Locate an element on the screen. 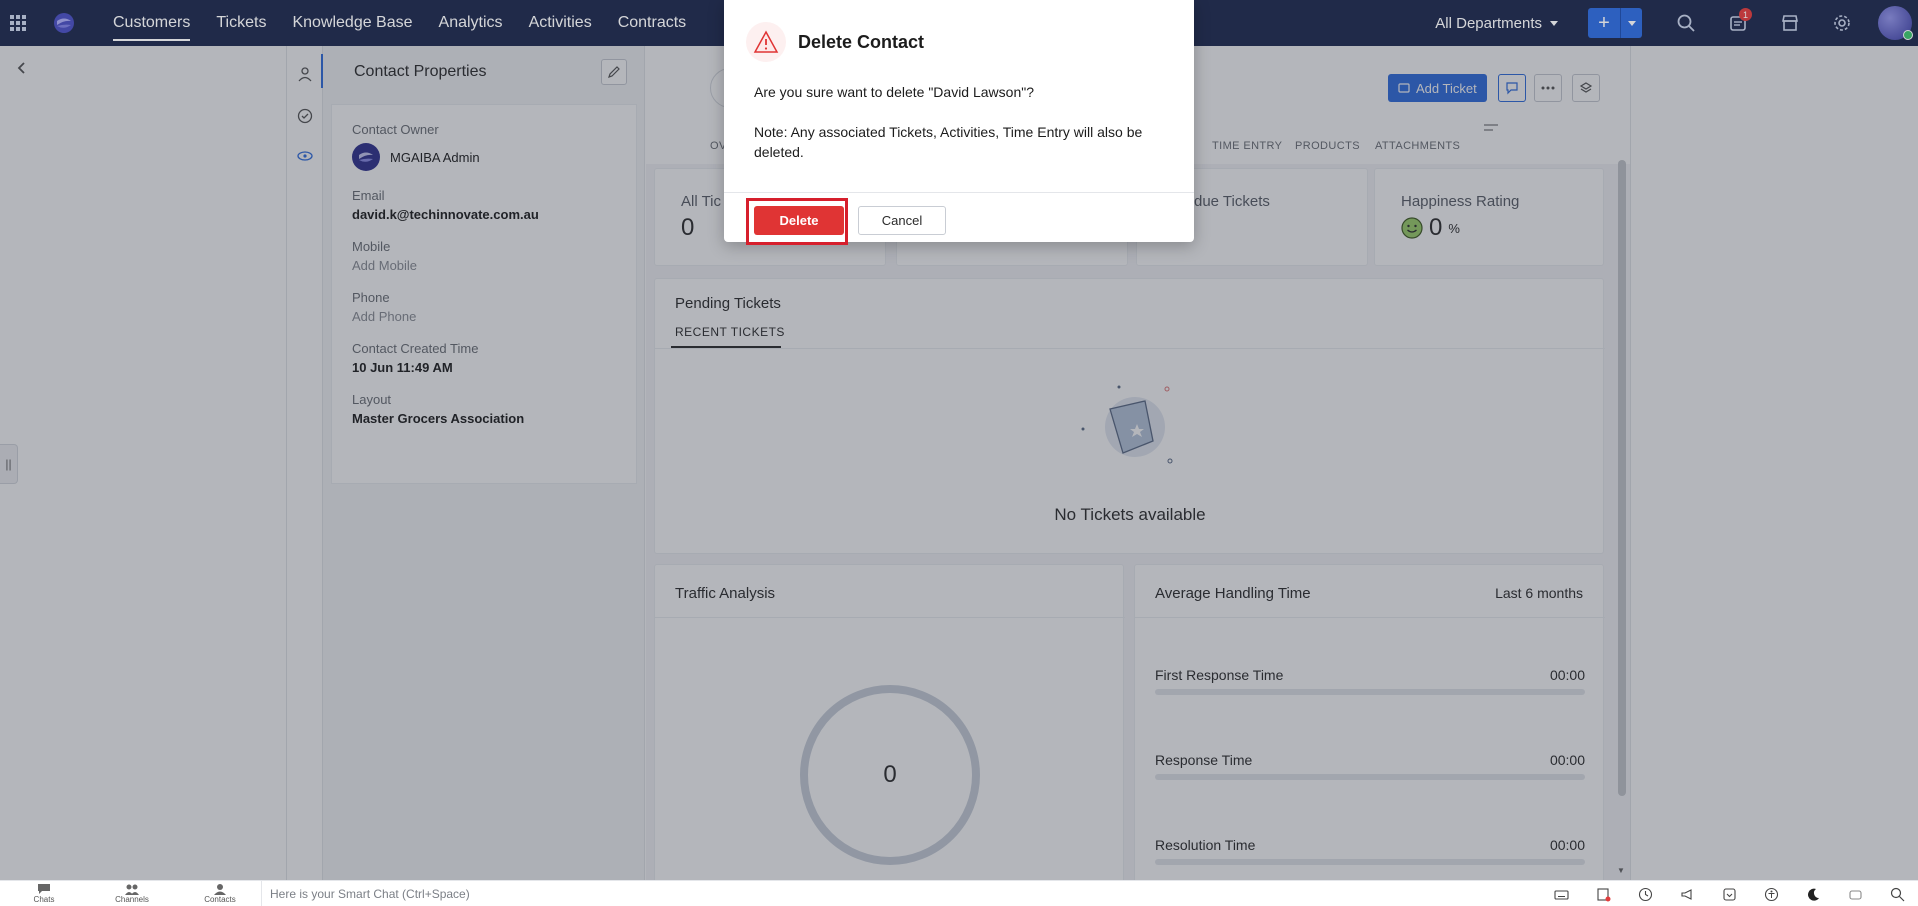  bottom-chats: Chats is located at coordinates (44, 893).